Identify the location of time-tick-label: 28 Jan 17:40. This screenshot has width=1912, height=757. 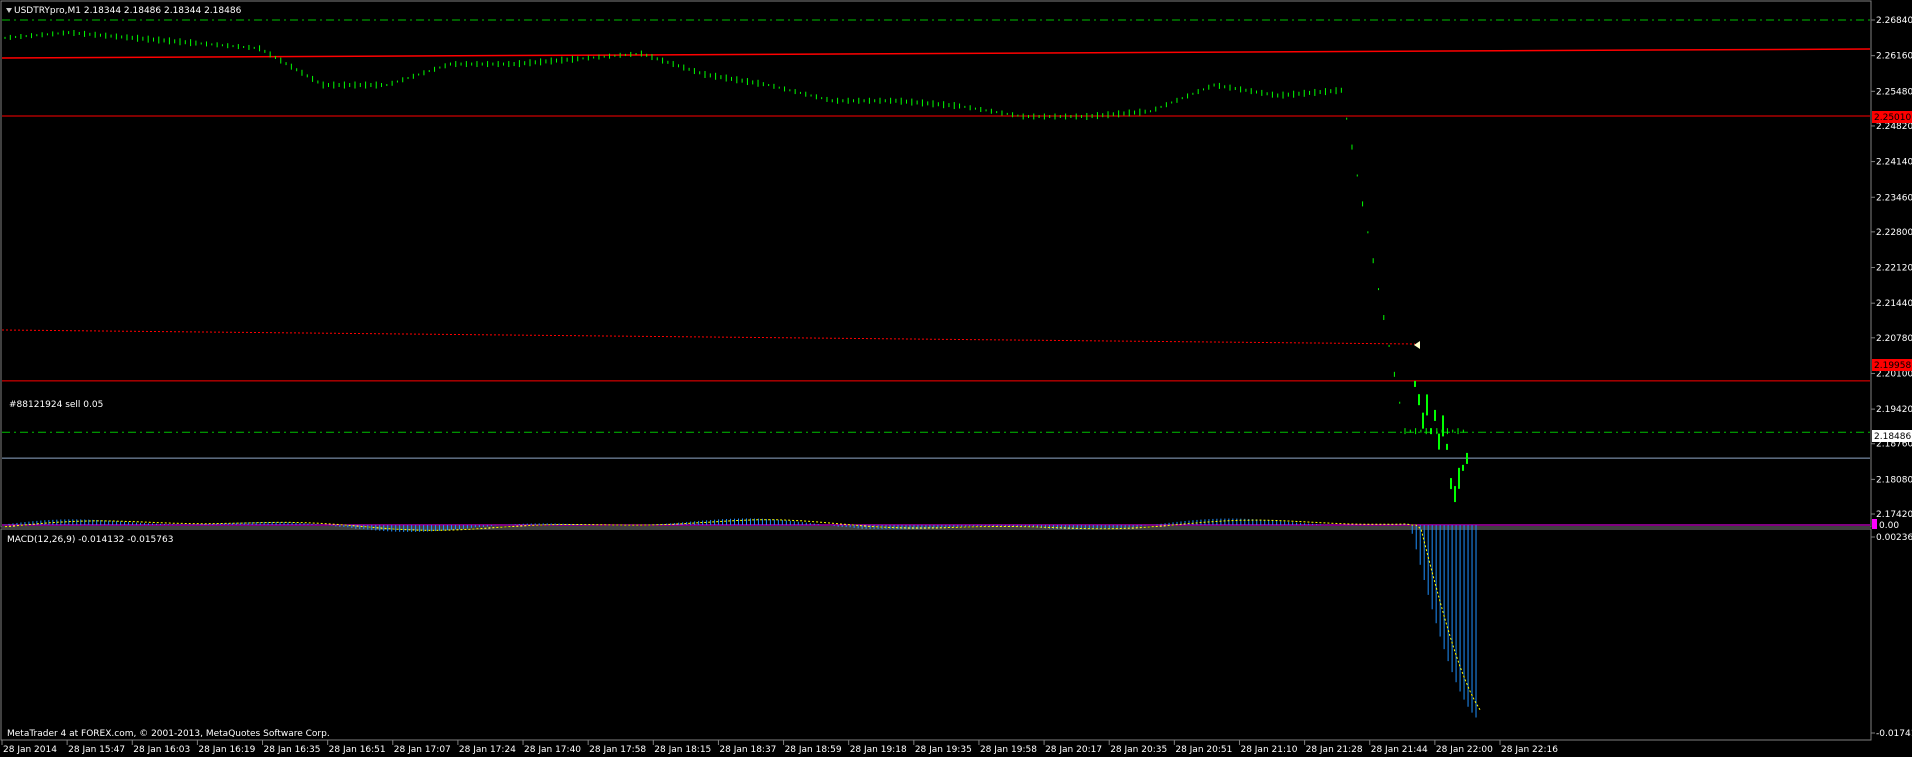
(552, 750).